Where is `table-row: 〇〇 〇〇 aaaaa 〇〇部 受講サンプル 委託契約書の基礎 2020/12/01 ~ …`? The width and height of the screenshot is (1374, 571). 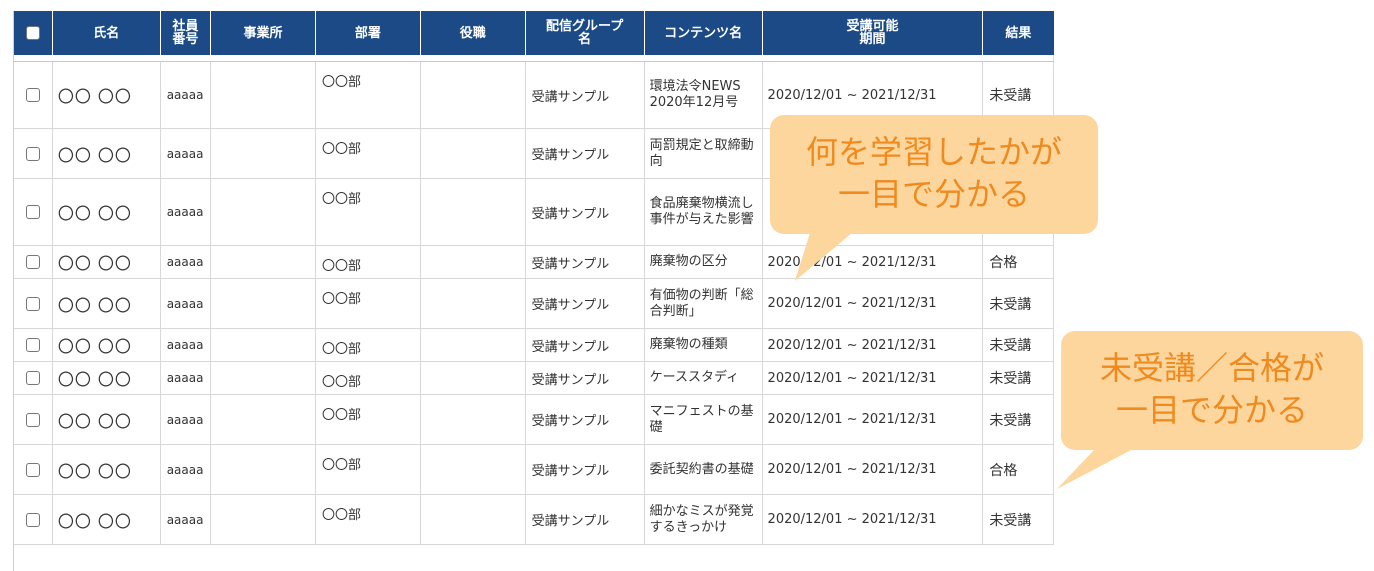
table-row: 〇〇 〇〇 aaaaa 〇〇部 受講サンプル 委託契約書の基礎 2020/12/01 ~ … is located at coordinates (534, 469).